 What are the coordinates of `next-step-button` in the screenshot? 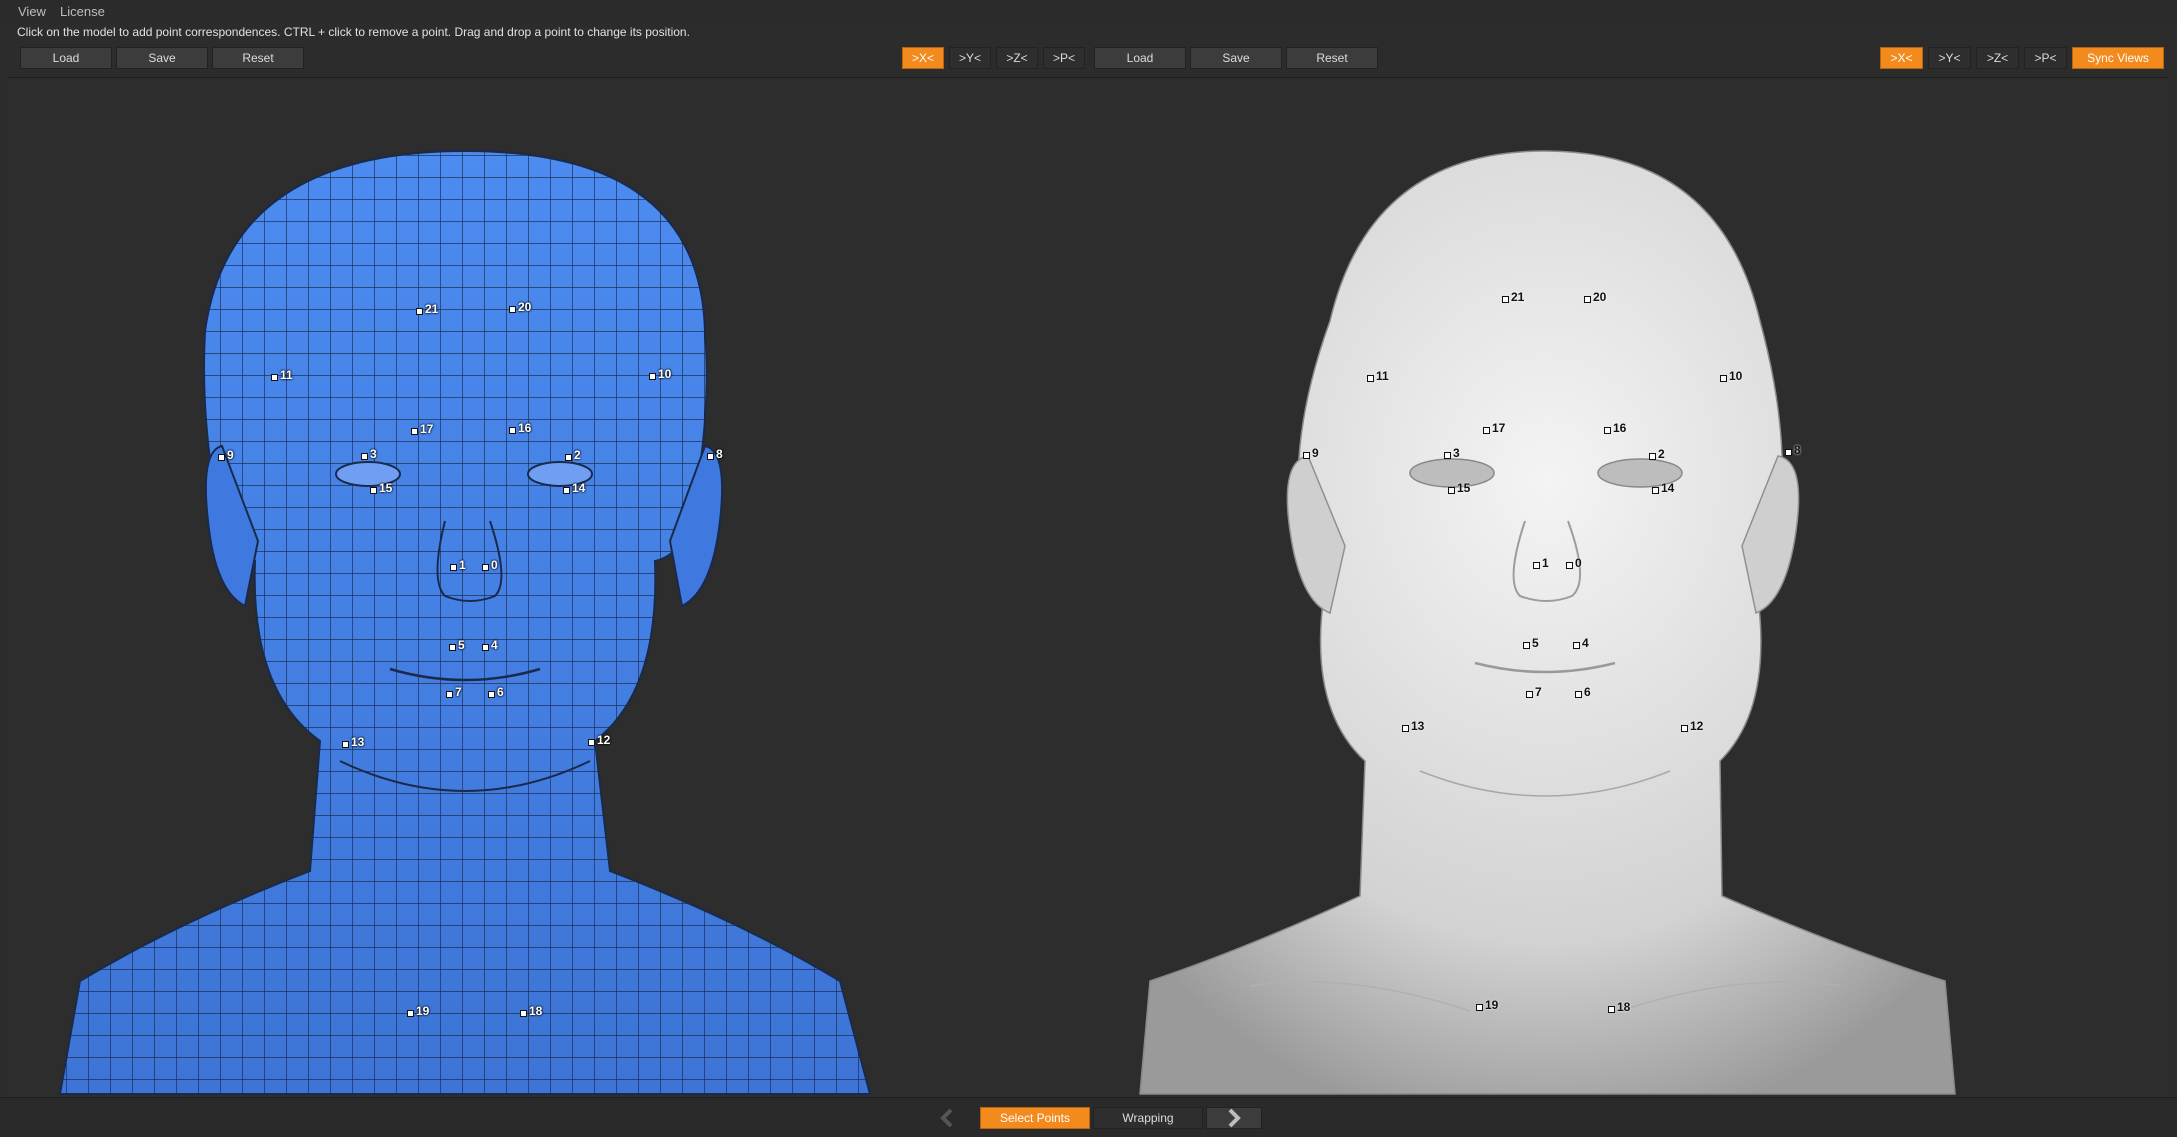 It's located at (1234, 1118).